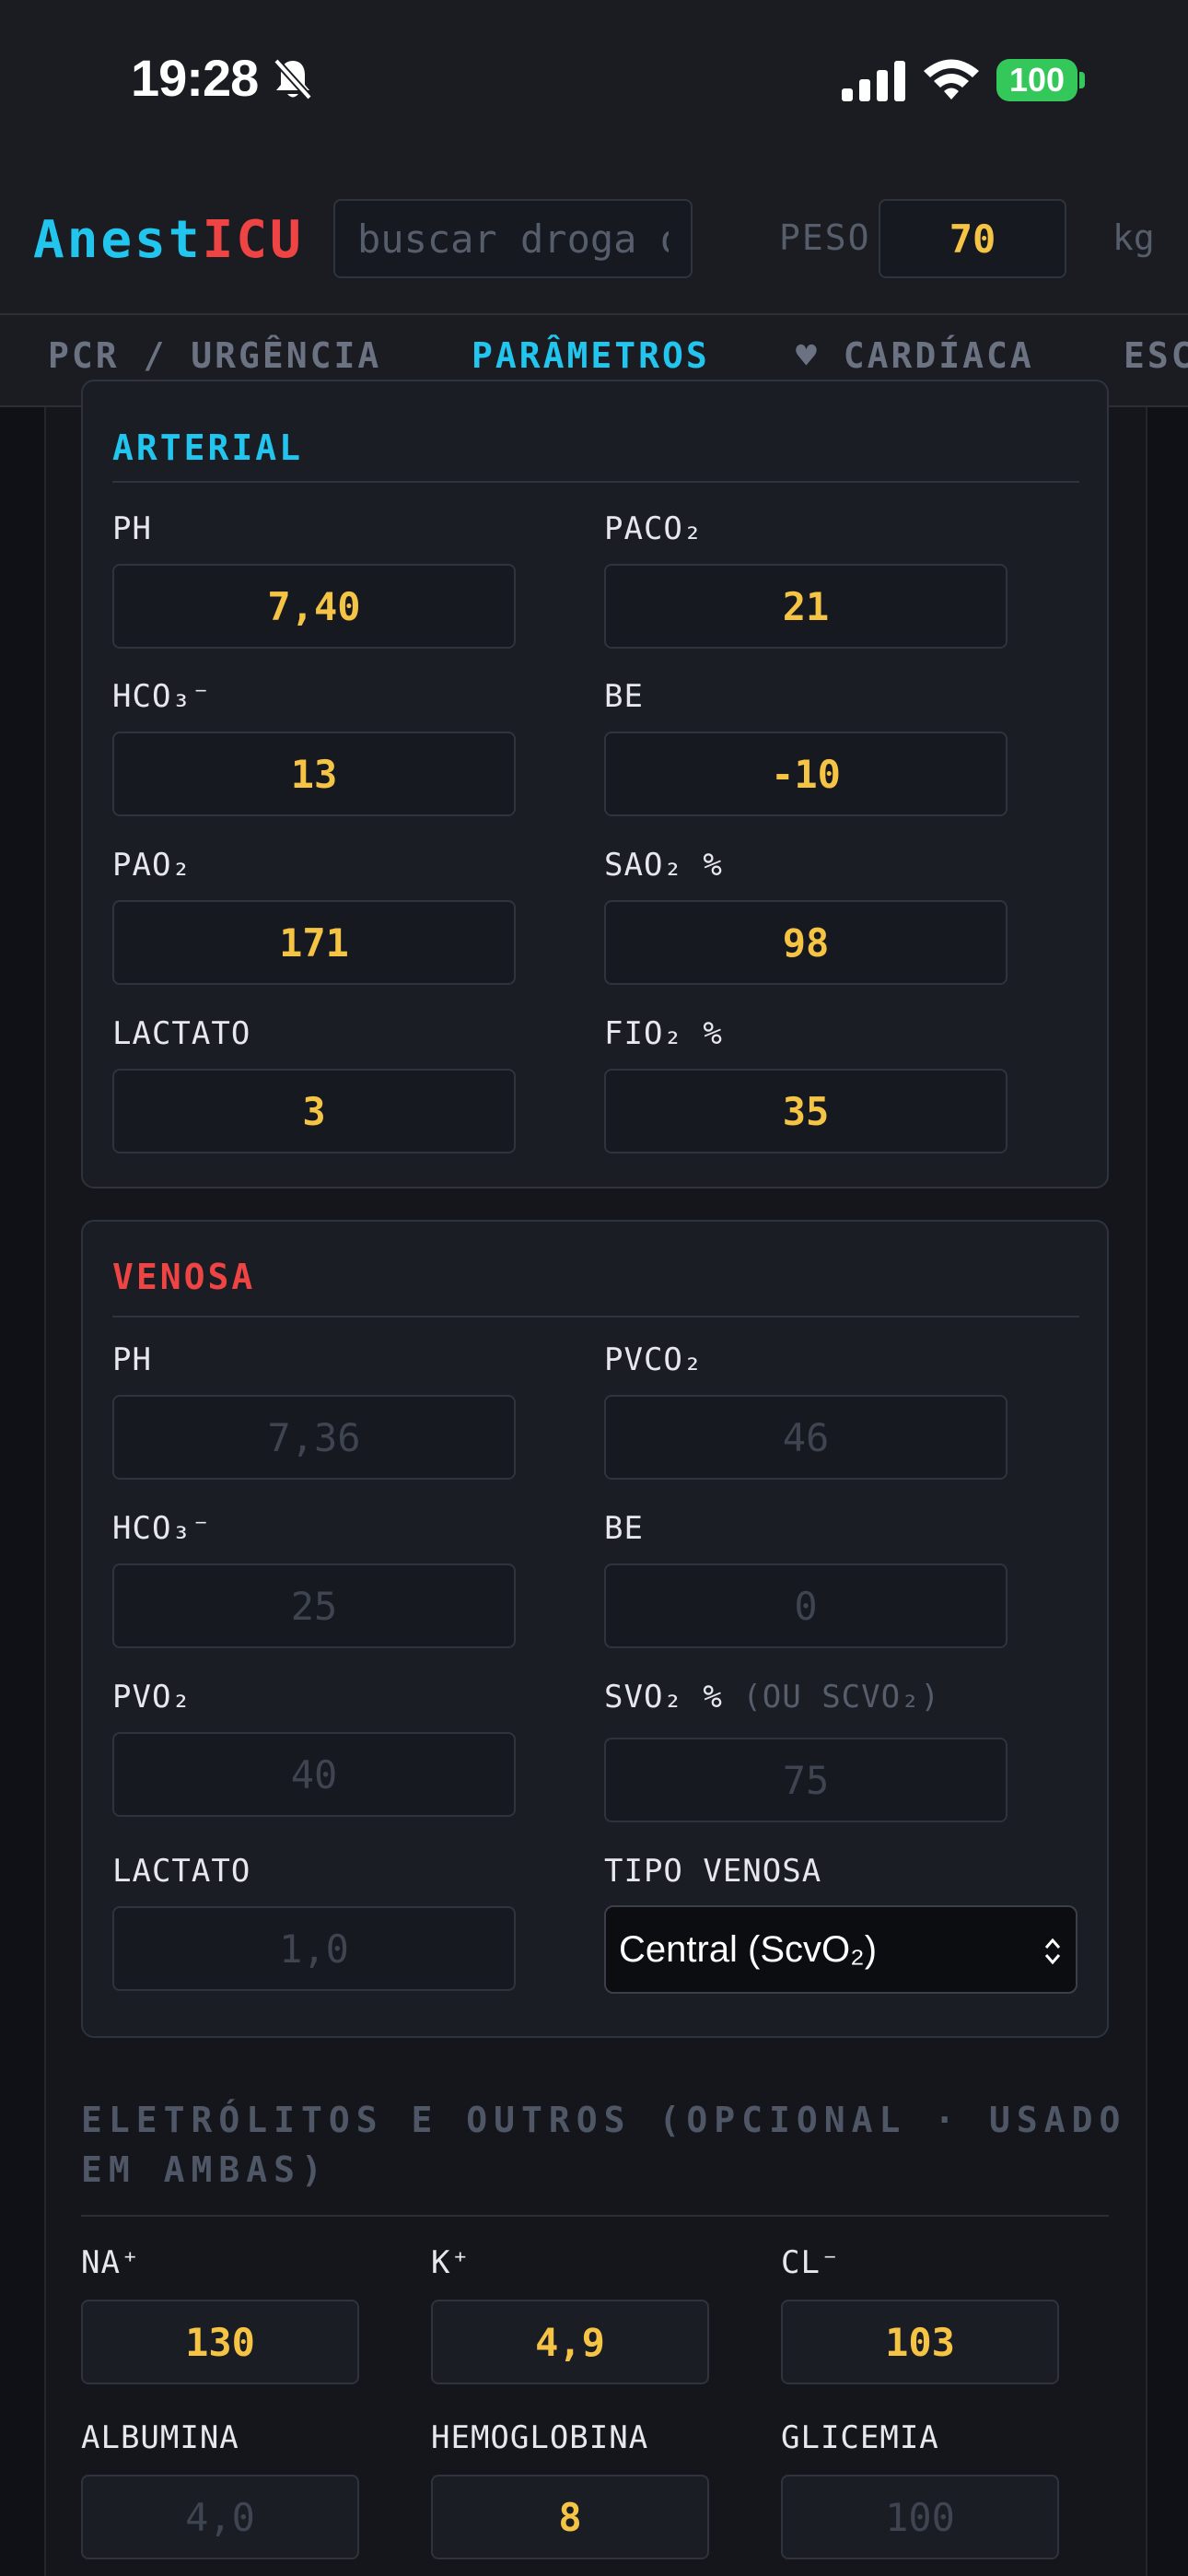  What do you see at coordinates (111, 2262) in the screenshot?
I see `na-label: NA⁺` at bounding box center [111, 2262].